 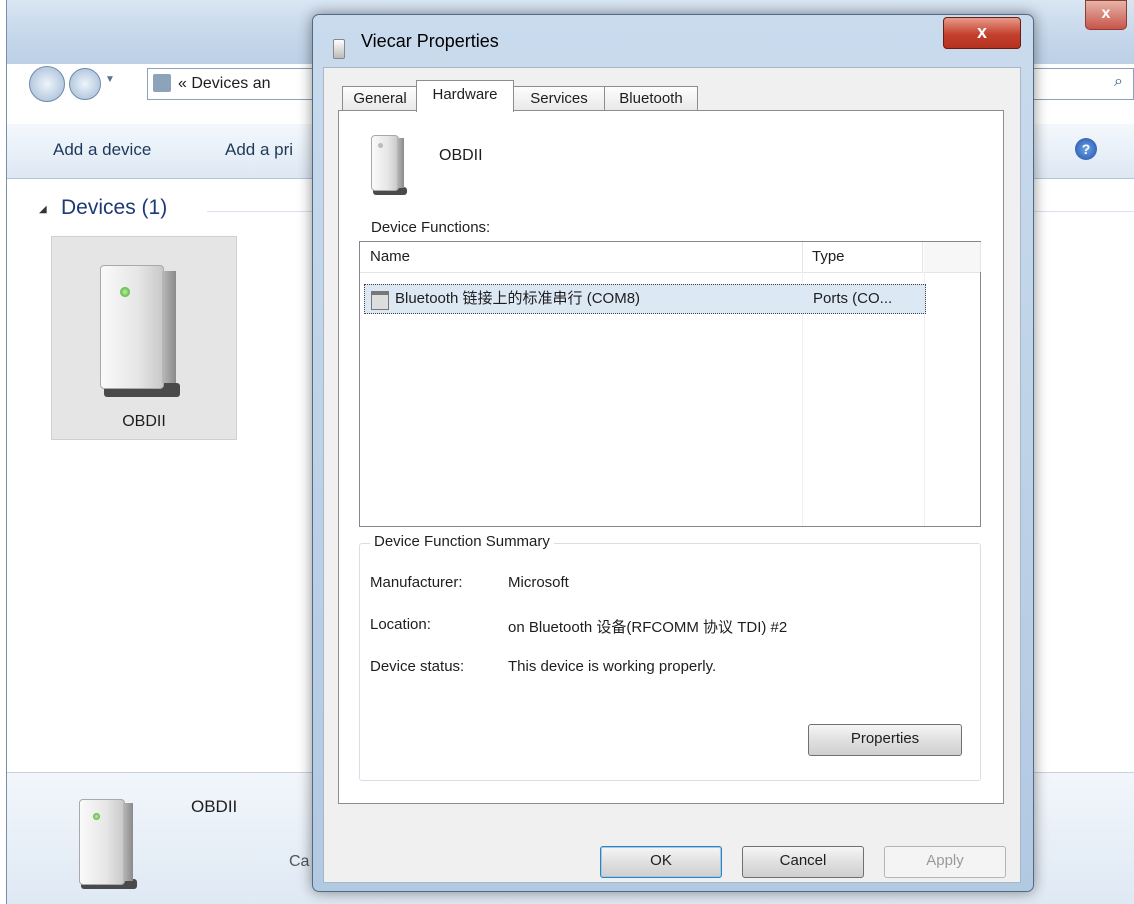 What do you see at coordinates (299, 861) in the screenshot?
I see `details-category: Ca` at bounding box center [299, 861].